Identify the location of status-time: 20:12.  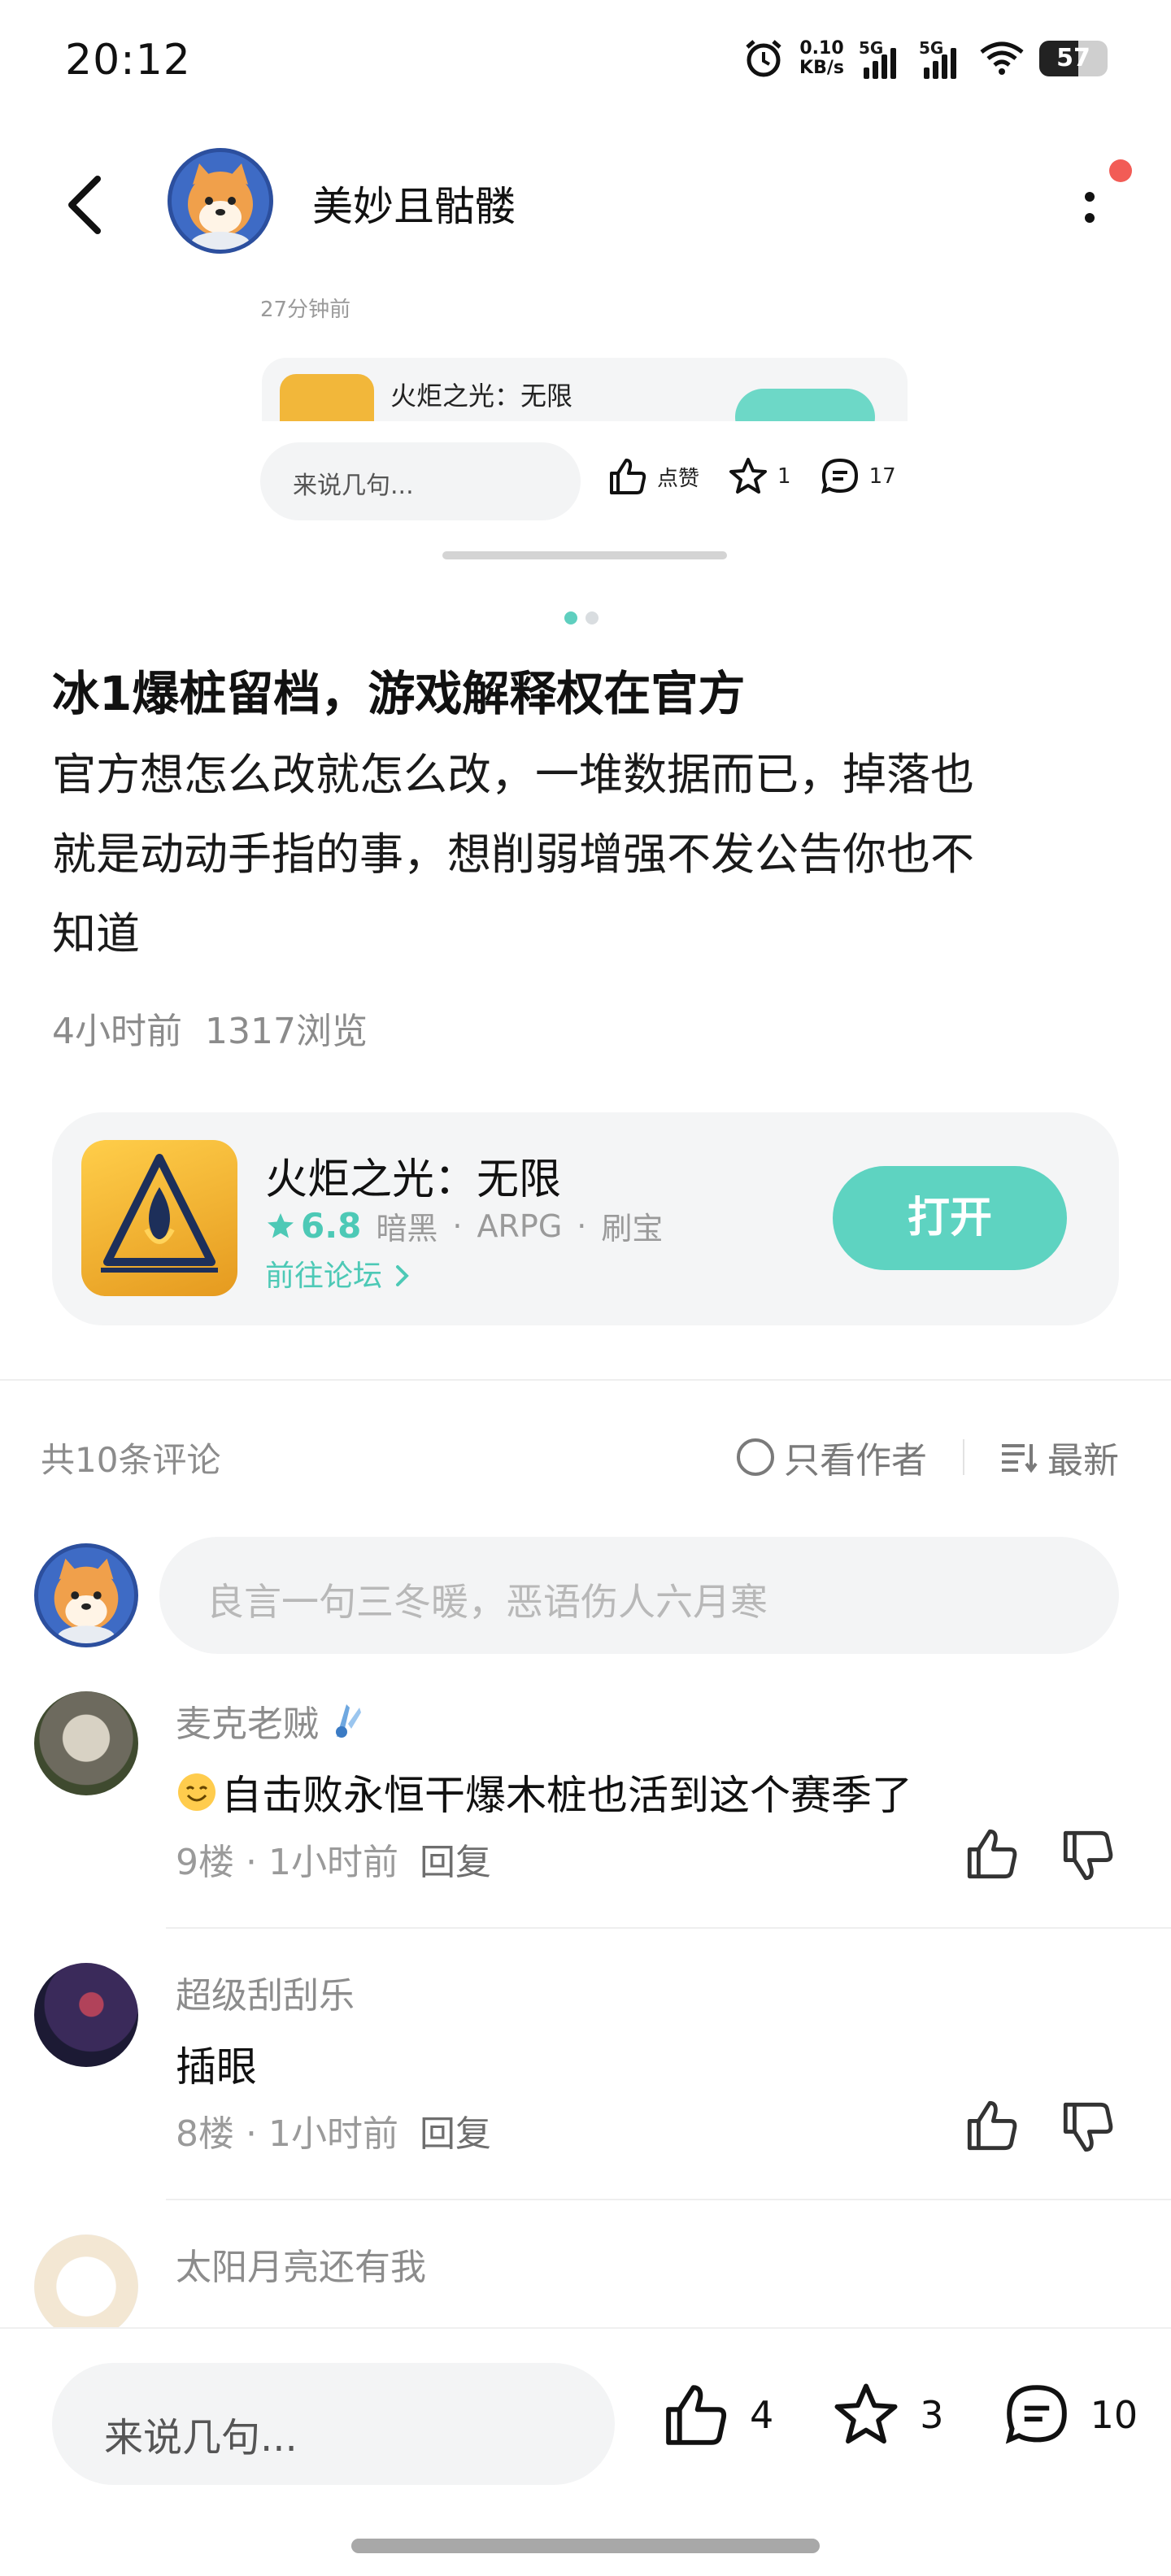
(128, 61).